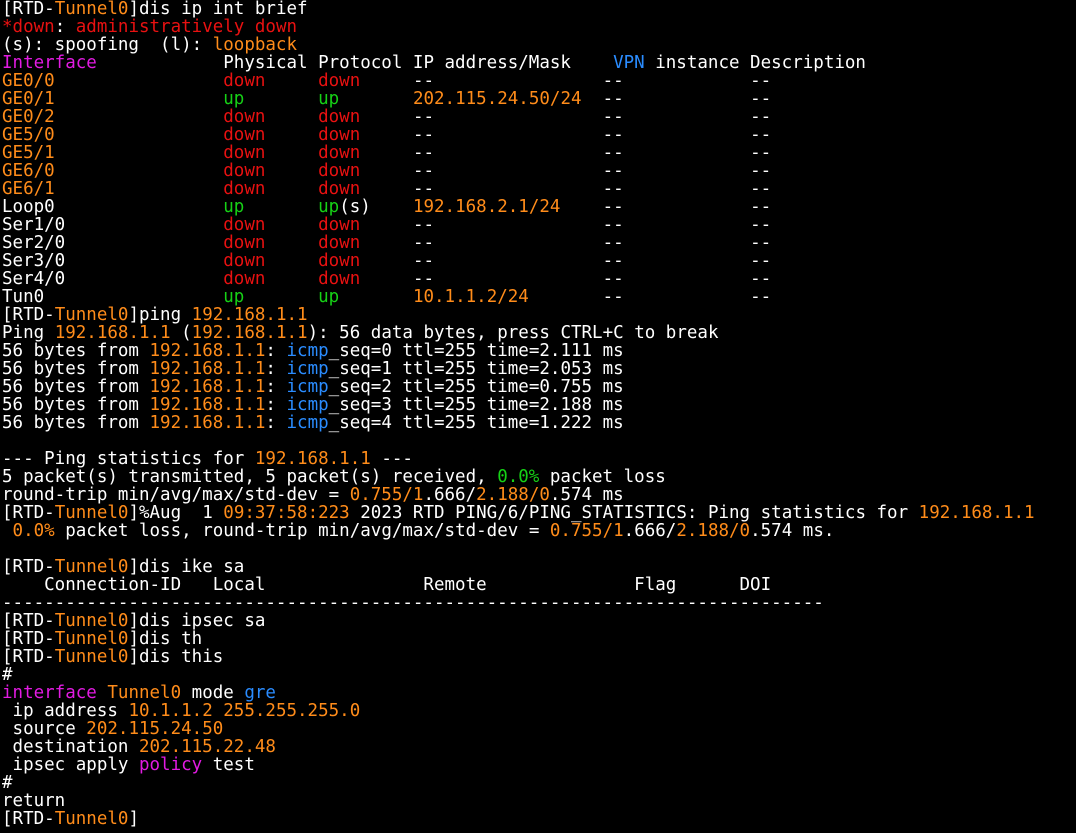 This screenshot has height=833, width=1076. I want to click on terminal-line: ipsec apply policy test, so click(539, 765).